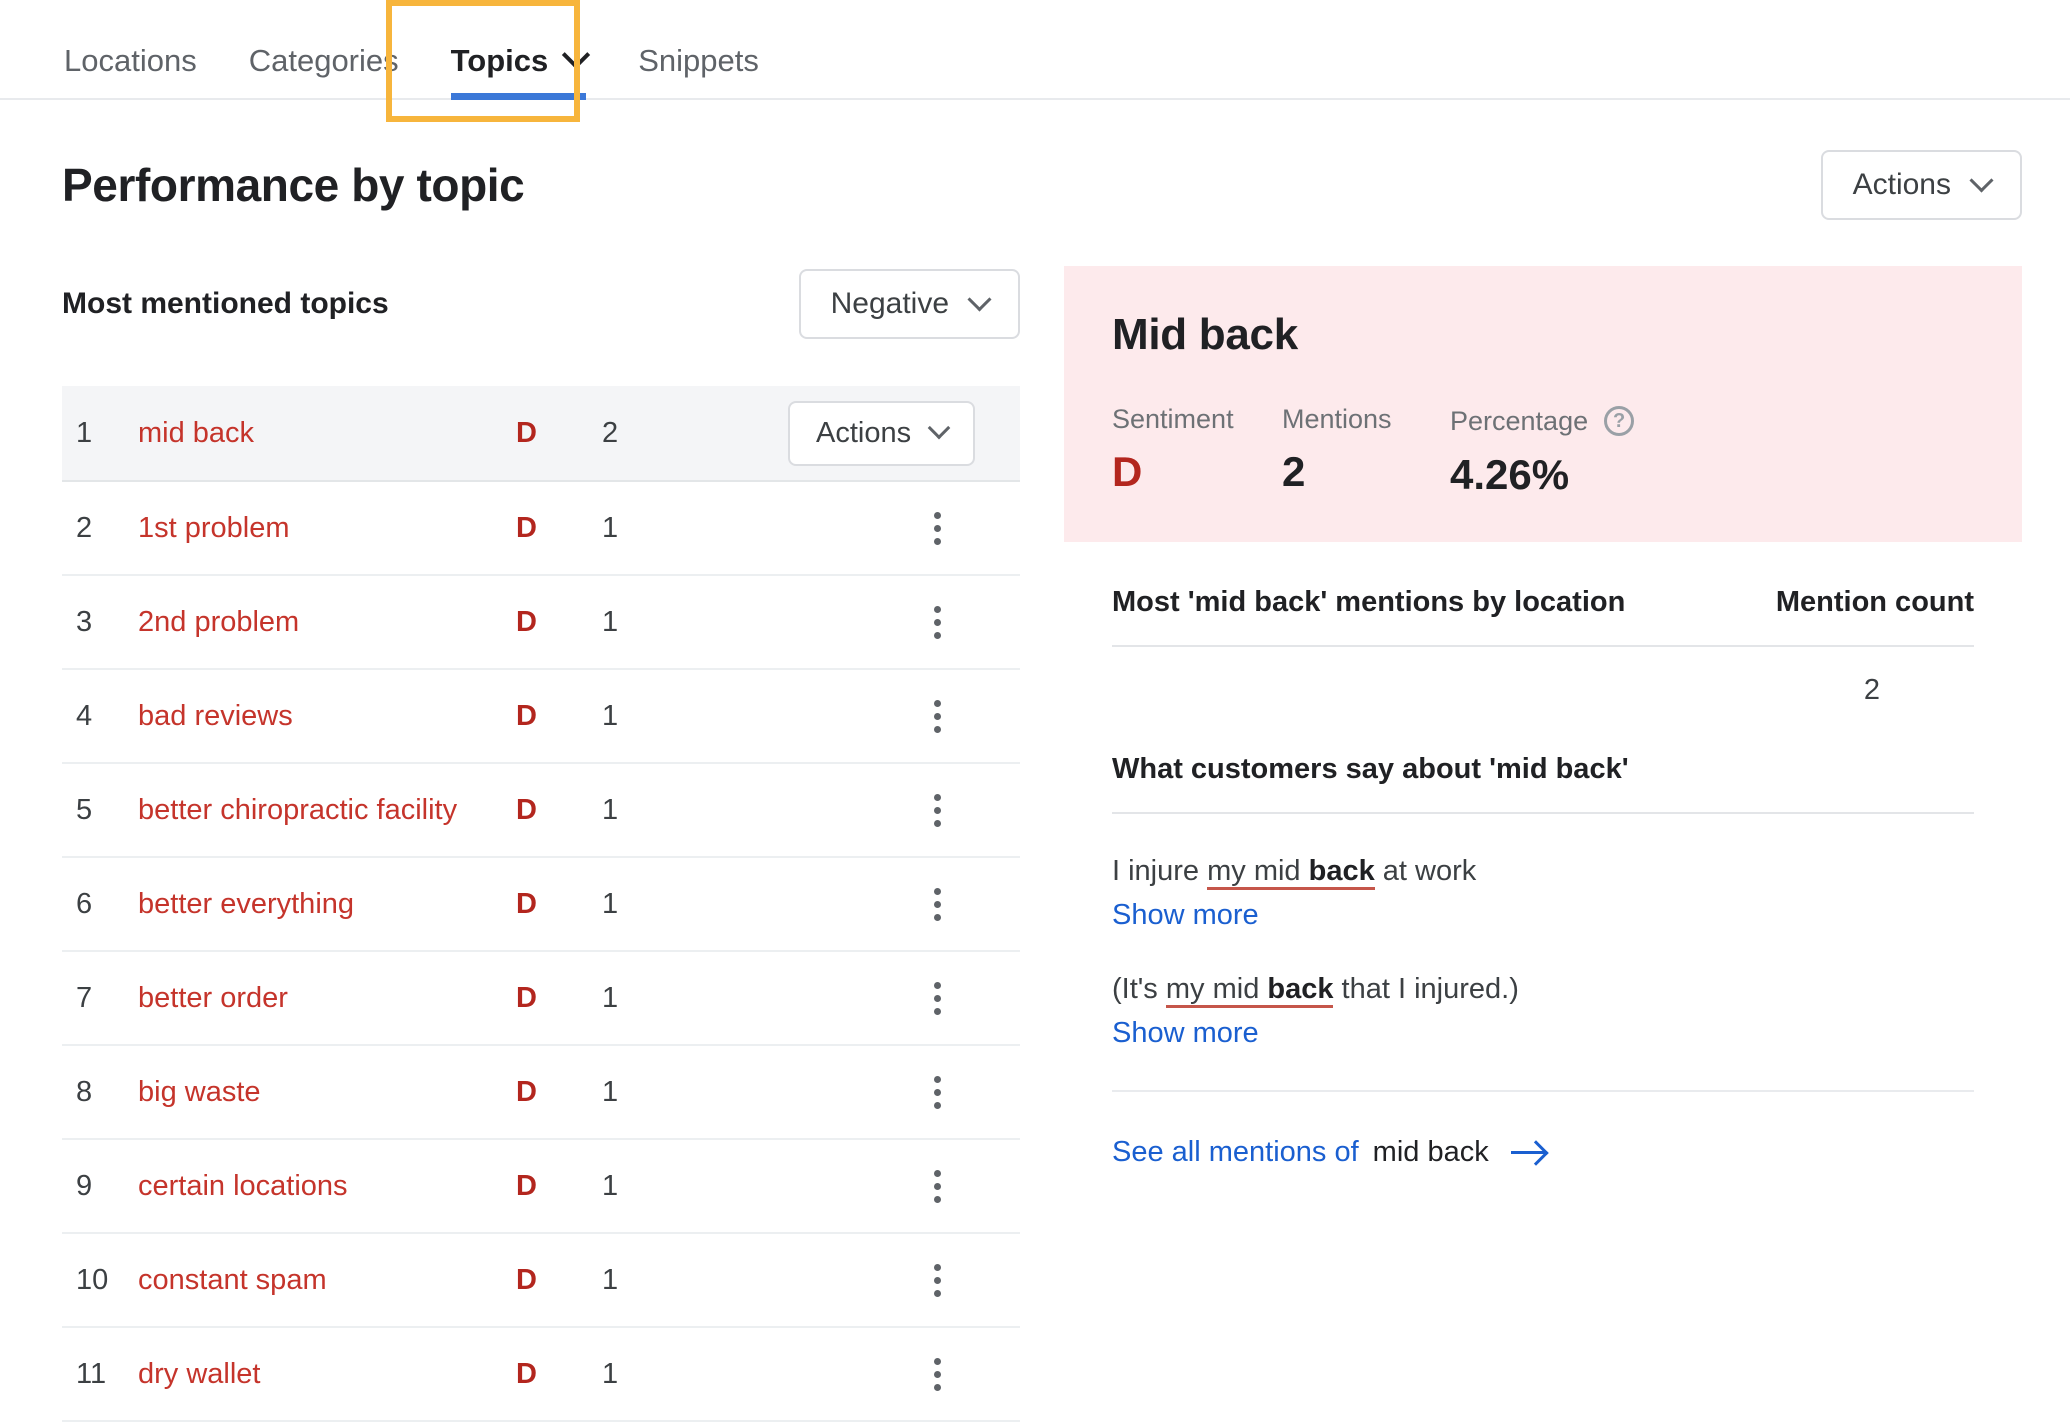  I want to click on row-topic-name: certain locations, so click(327, 1186).